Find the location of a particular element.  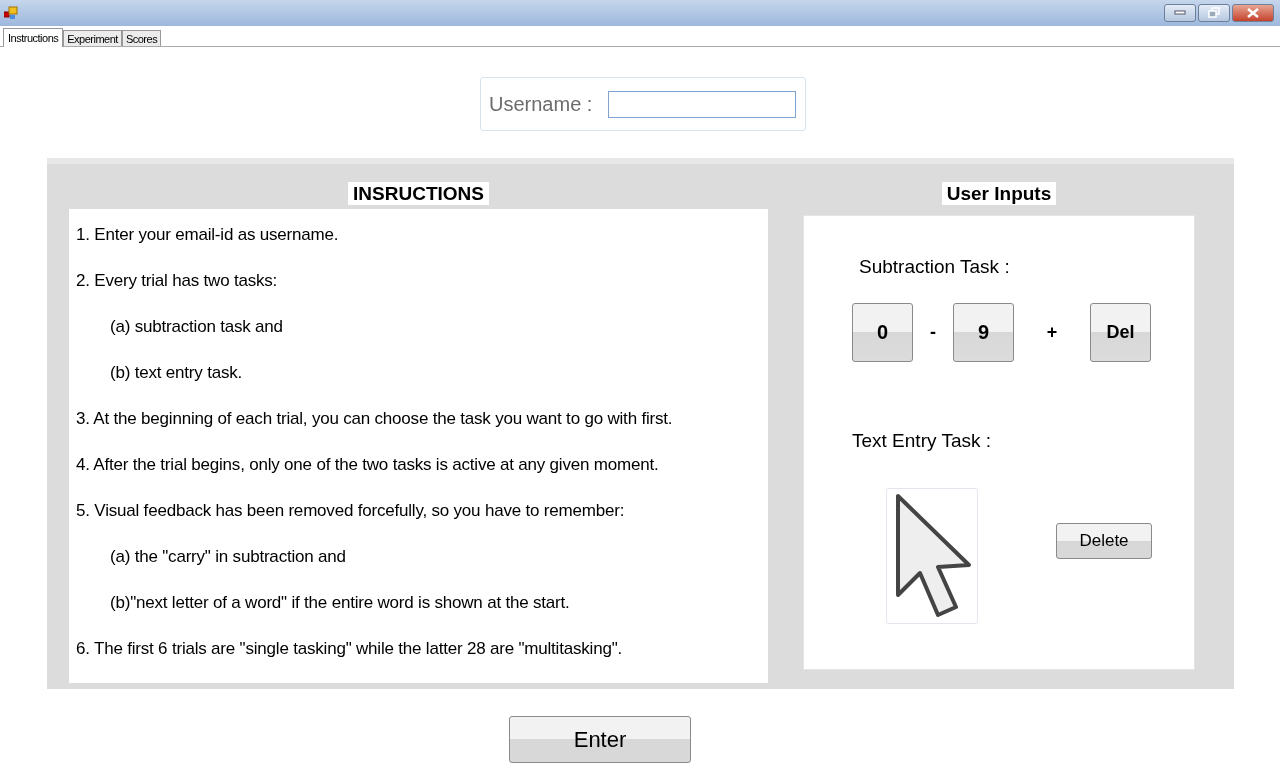

restore-icon is located at coordinates (1214, 13).